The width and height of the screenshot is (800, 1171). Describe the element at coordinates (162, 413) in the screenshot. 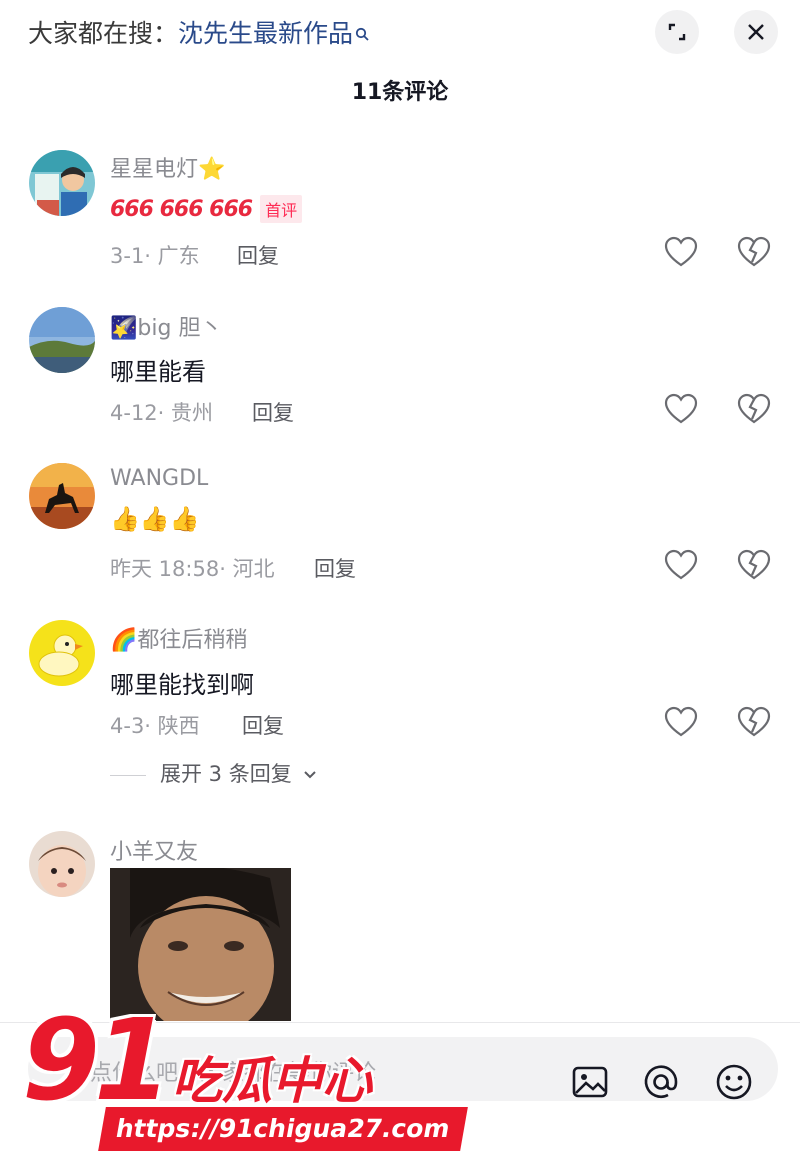

I see `comment-meta: 4-12· 贵州` at that location.